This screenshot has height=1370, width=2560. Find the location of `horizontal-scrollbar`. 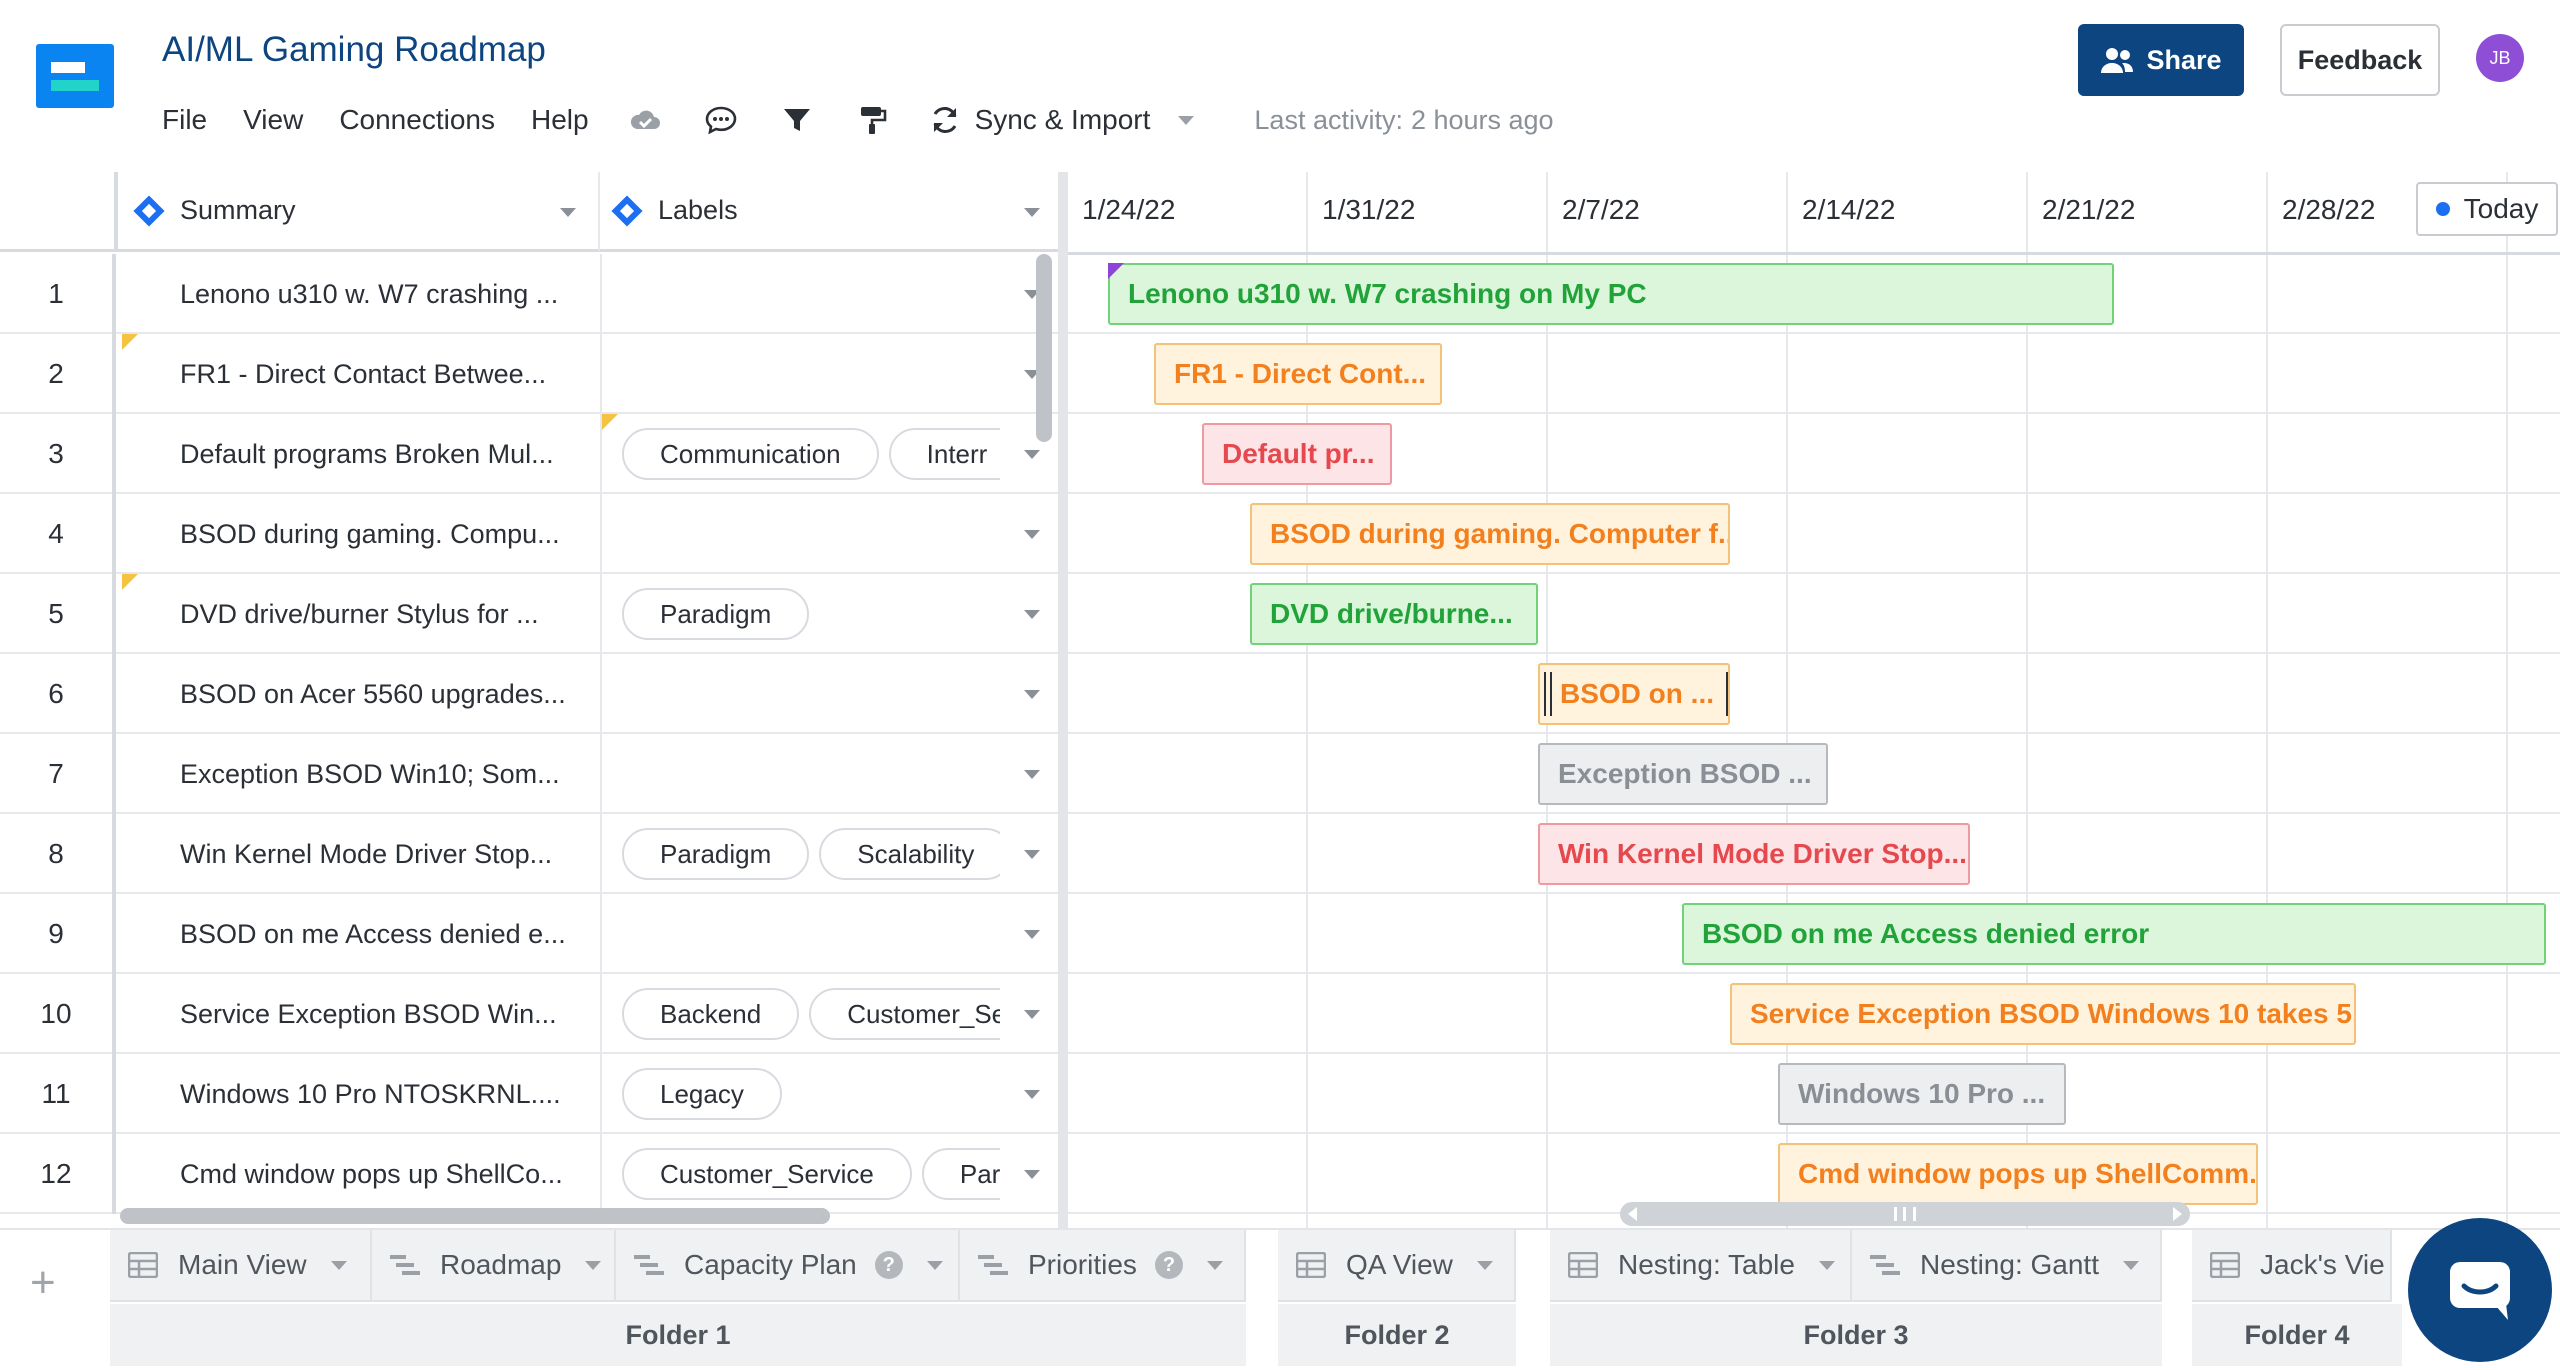

horizontal-scrollbar is located at coordinates (475, 1216).